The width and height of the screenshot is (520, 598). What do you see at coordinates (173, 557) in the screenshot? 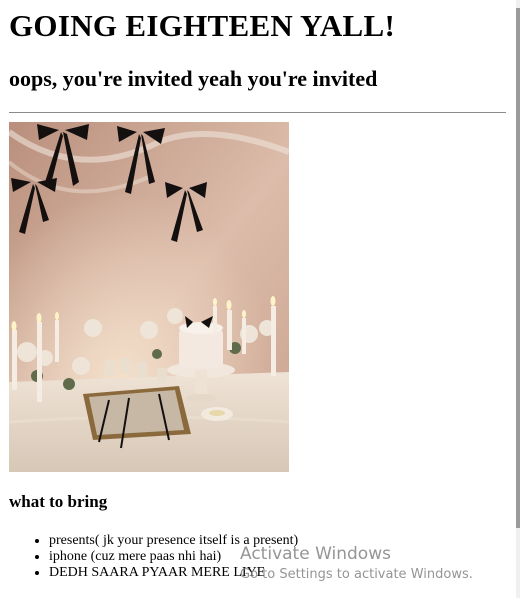
I see `list-item: iphone (cuz mere paas nhi hai)` at bounding box center [173, 557].